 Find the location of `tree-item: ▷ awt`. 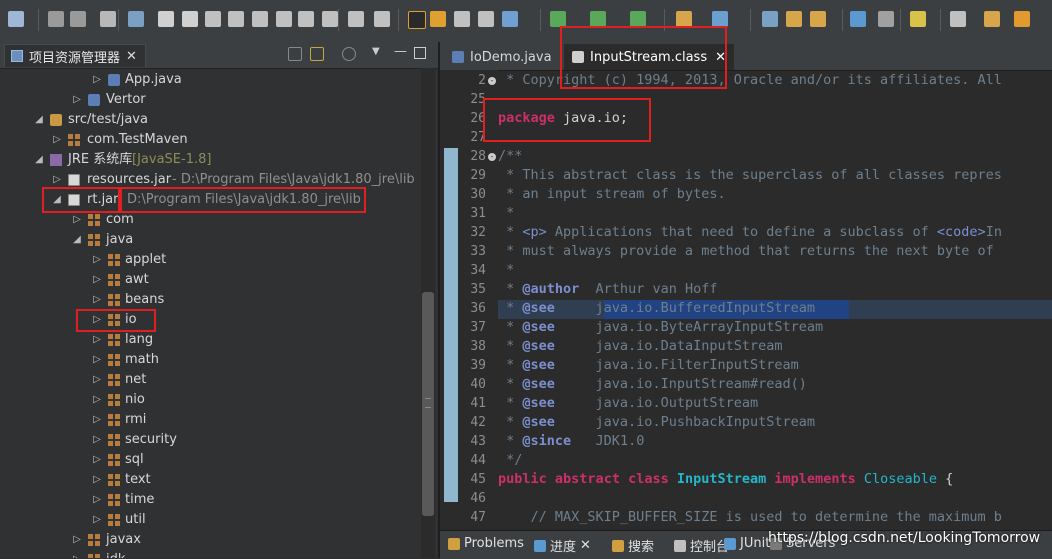

tree-item: ▷ awt is located at coordinates (210, 280).